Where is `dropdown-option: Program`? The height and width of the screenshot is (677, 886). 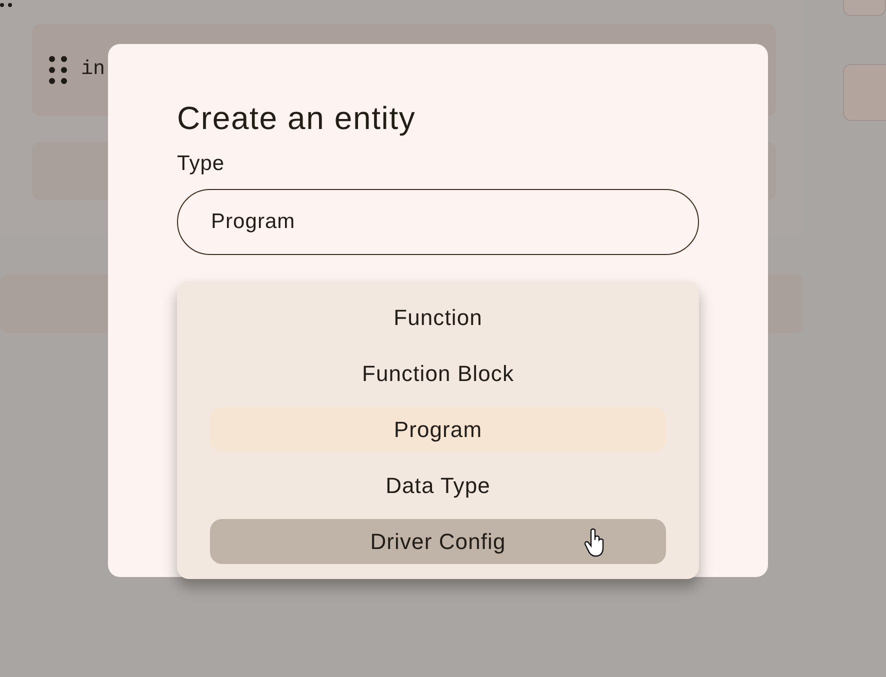
dropdown-option: Program is located at coordinates (438, 429).